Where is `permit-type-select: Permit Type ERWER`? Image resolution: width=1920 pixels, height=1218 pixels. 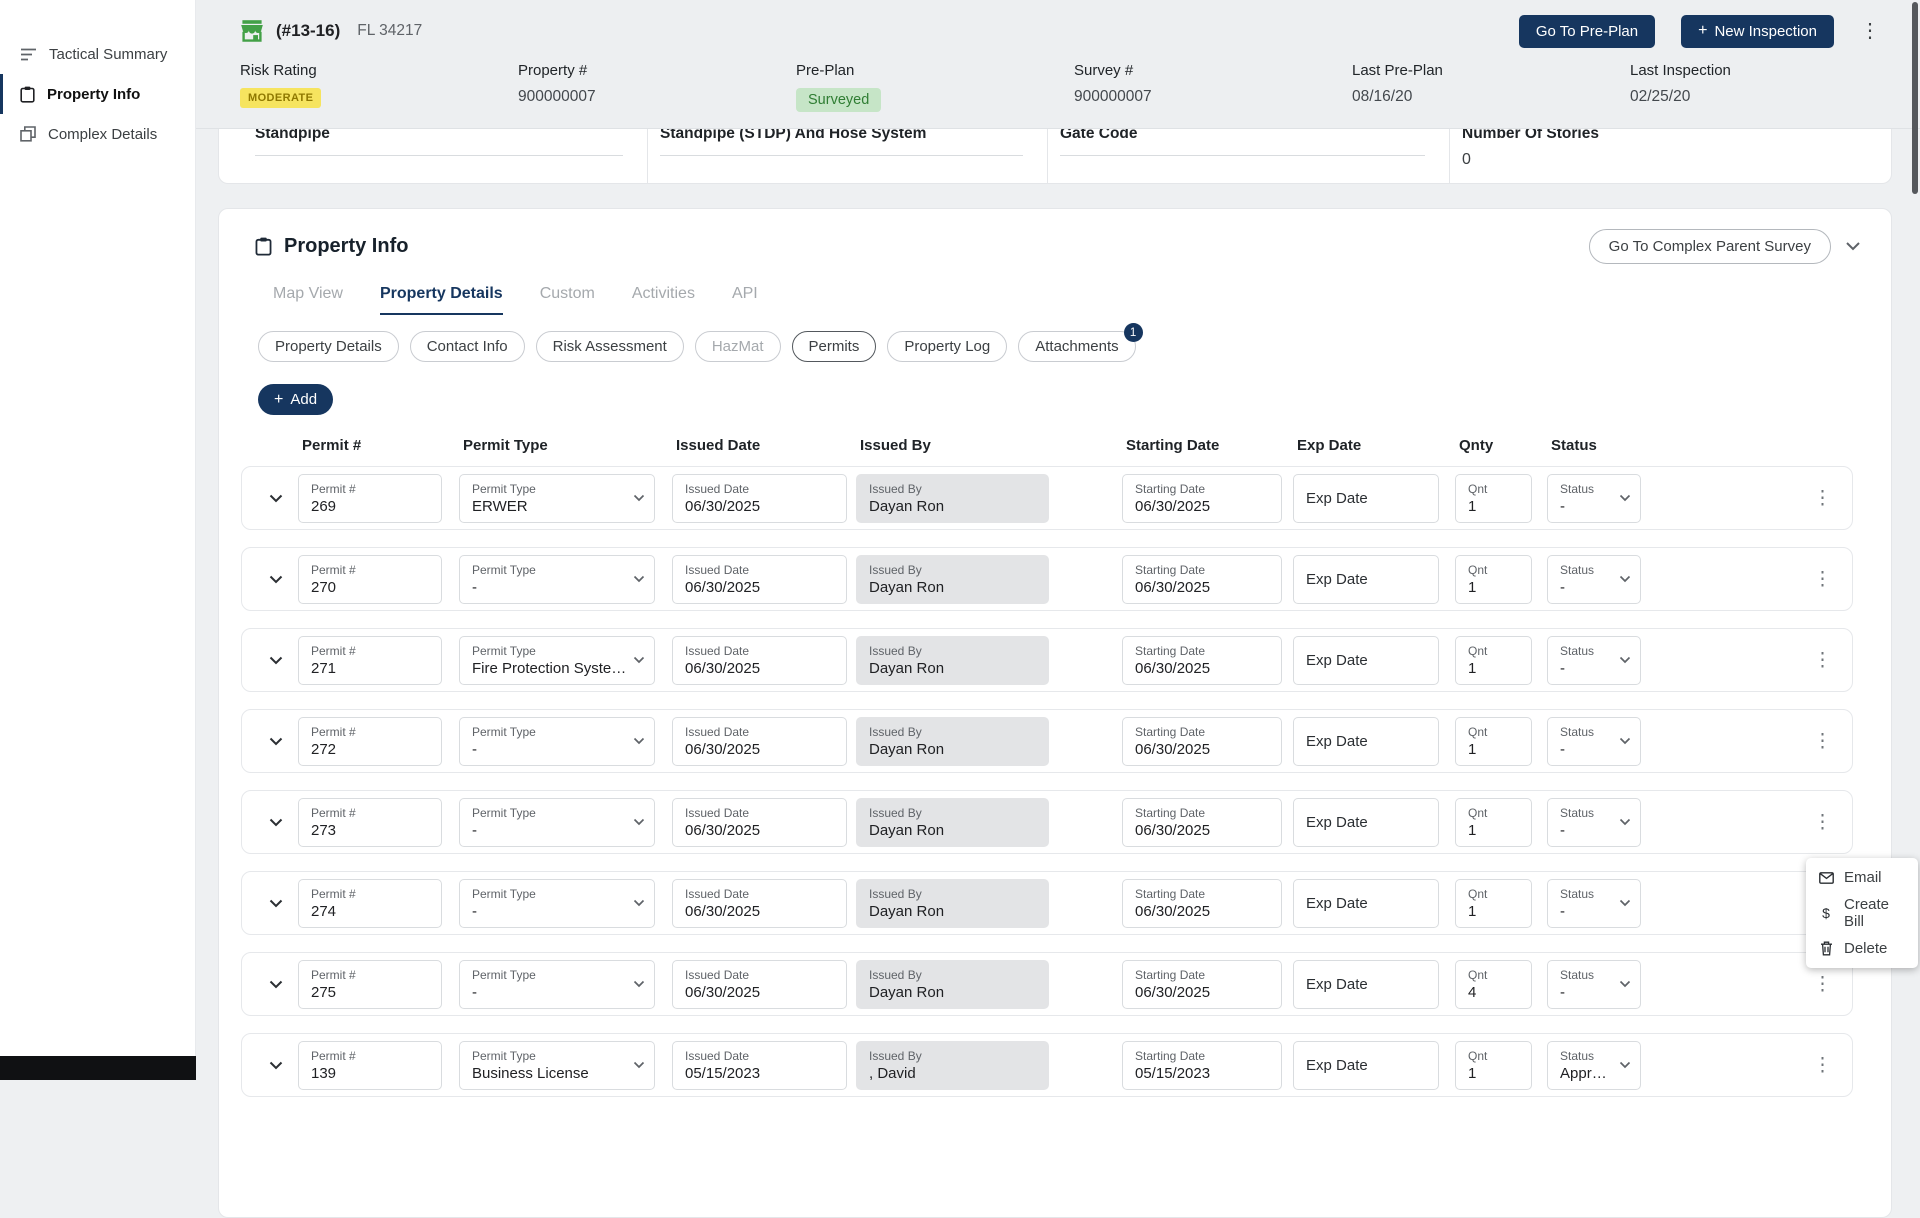
permit-type-select: Permit Type ERWER is located at coordinates (557, 498).